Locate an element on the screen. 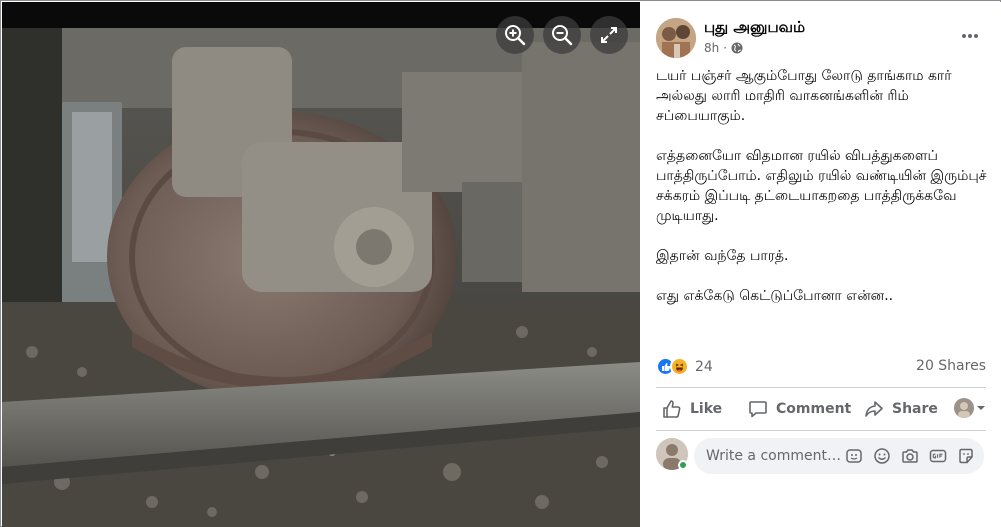 The image size is (1001, 527). sticker-button is located at coordinates (966, 456).